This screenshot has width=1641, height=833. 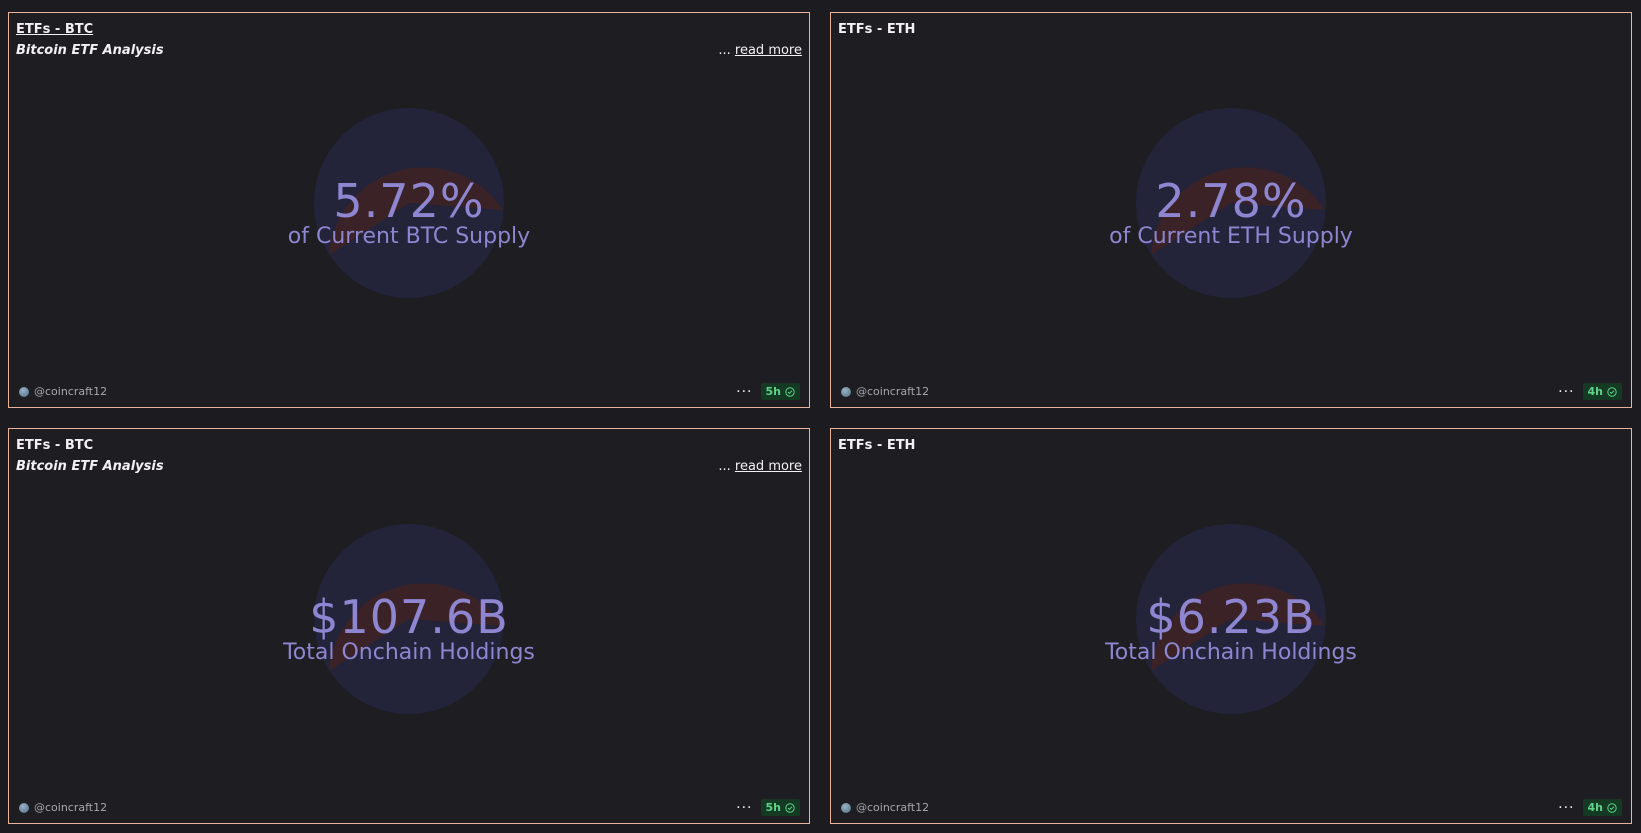 I want to click on metric-label: of Current ETH Supply, so click(x=1231, y=236).